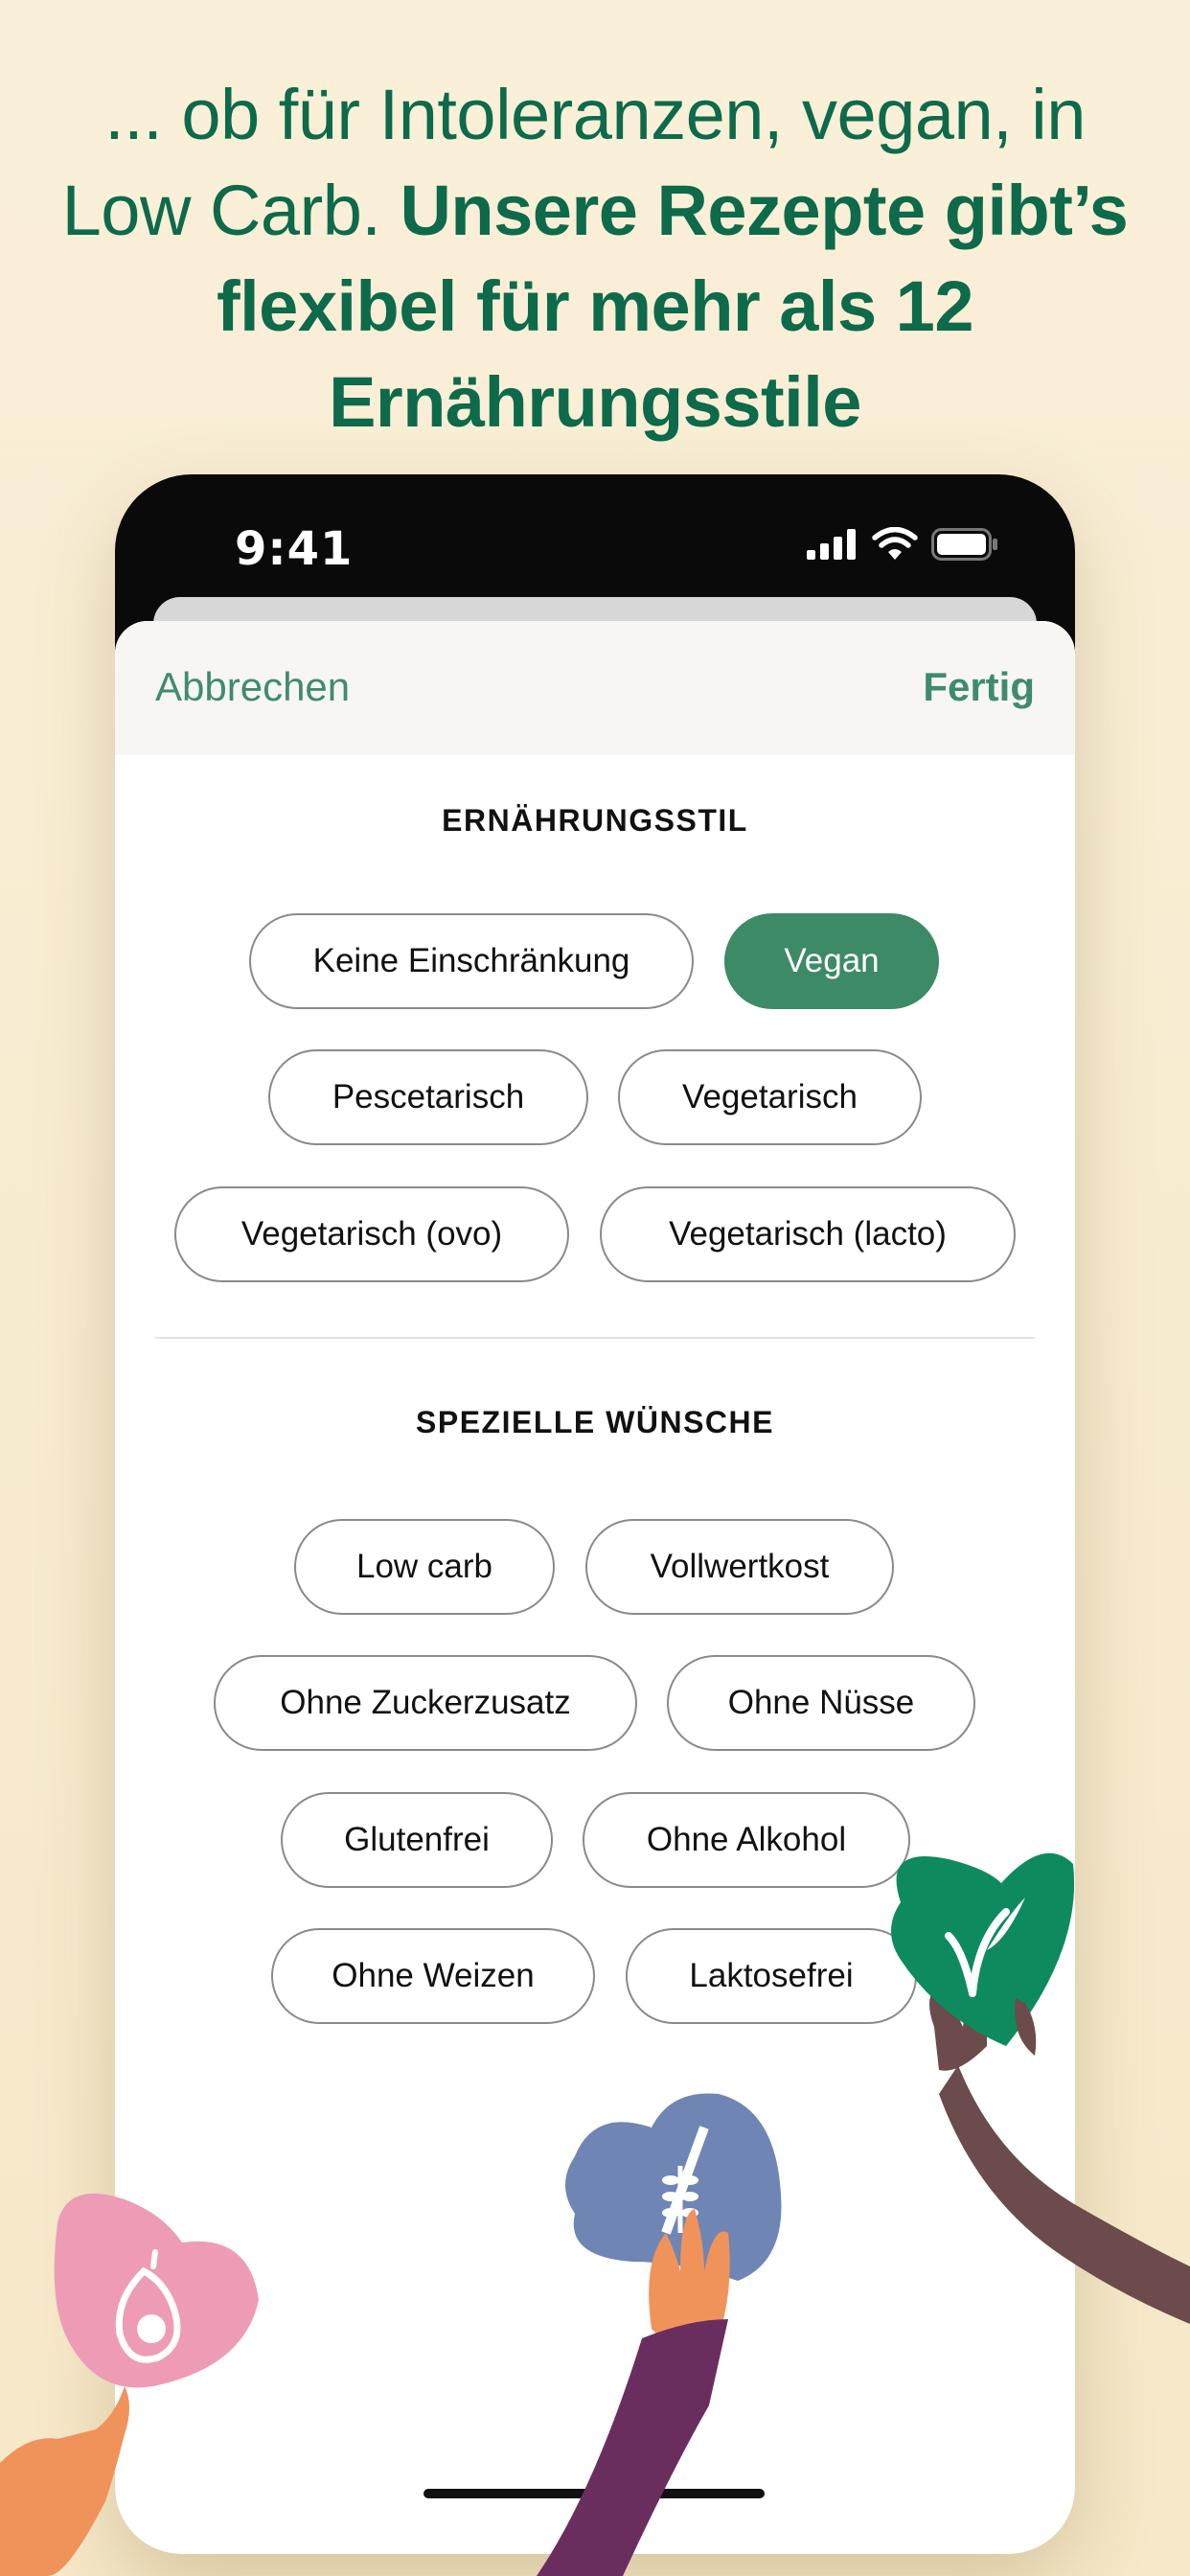  I want to click on chip-ohne-zuckerzusatz: Ohne Zuckerzusatz, so click(426, 1703).